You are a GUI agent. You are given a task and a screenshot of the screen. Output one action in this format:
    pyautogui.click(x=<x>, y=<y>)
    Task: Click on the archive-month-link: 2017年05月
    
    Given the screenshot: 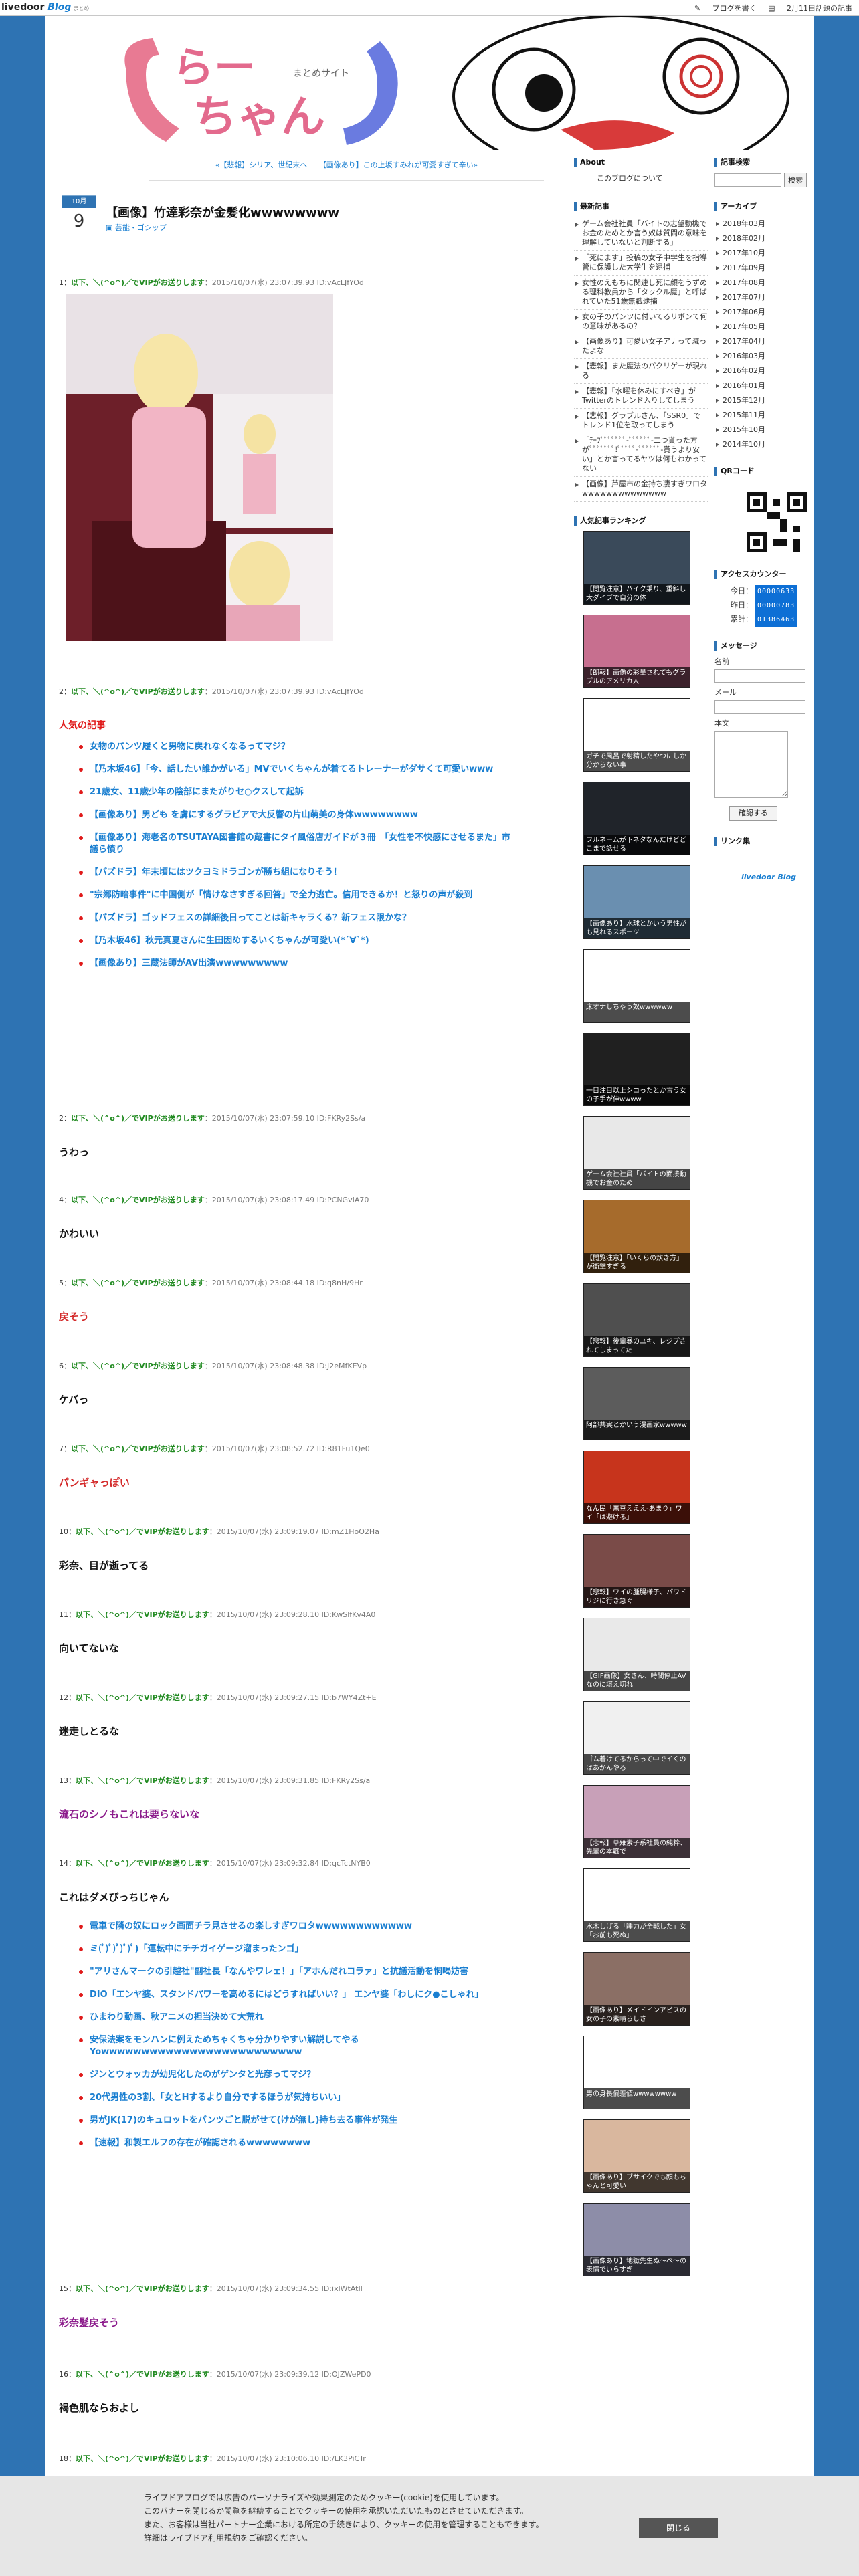 What is the action you would take?
    pyautogui.click(x=761, y=327)
    